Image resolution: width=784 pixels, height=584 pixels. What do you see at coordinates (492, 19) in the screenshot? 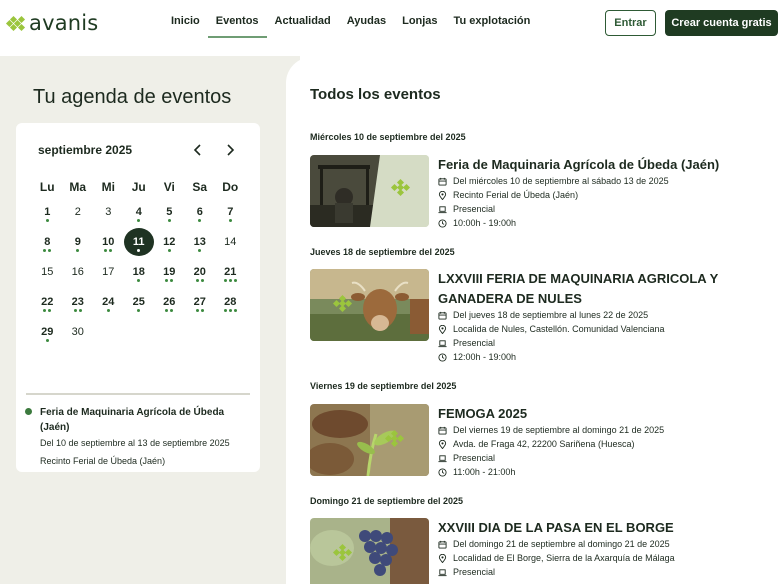
I see `nav-tu-explotacion: Tu explotación` at bounding box center [492, 19].